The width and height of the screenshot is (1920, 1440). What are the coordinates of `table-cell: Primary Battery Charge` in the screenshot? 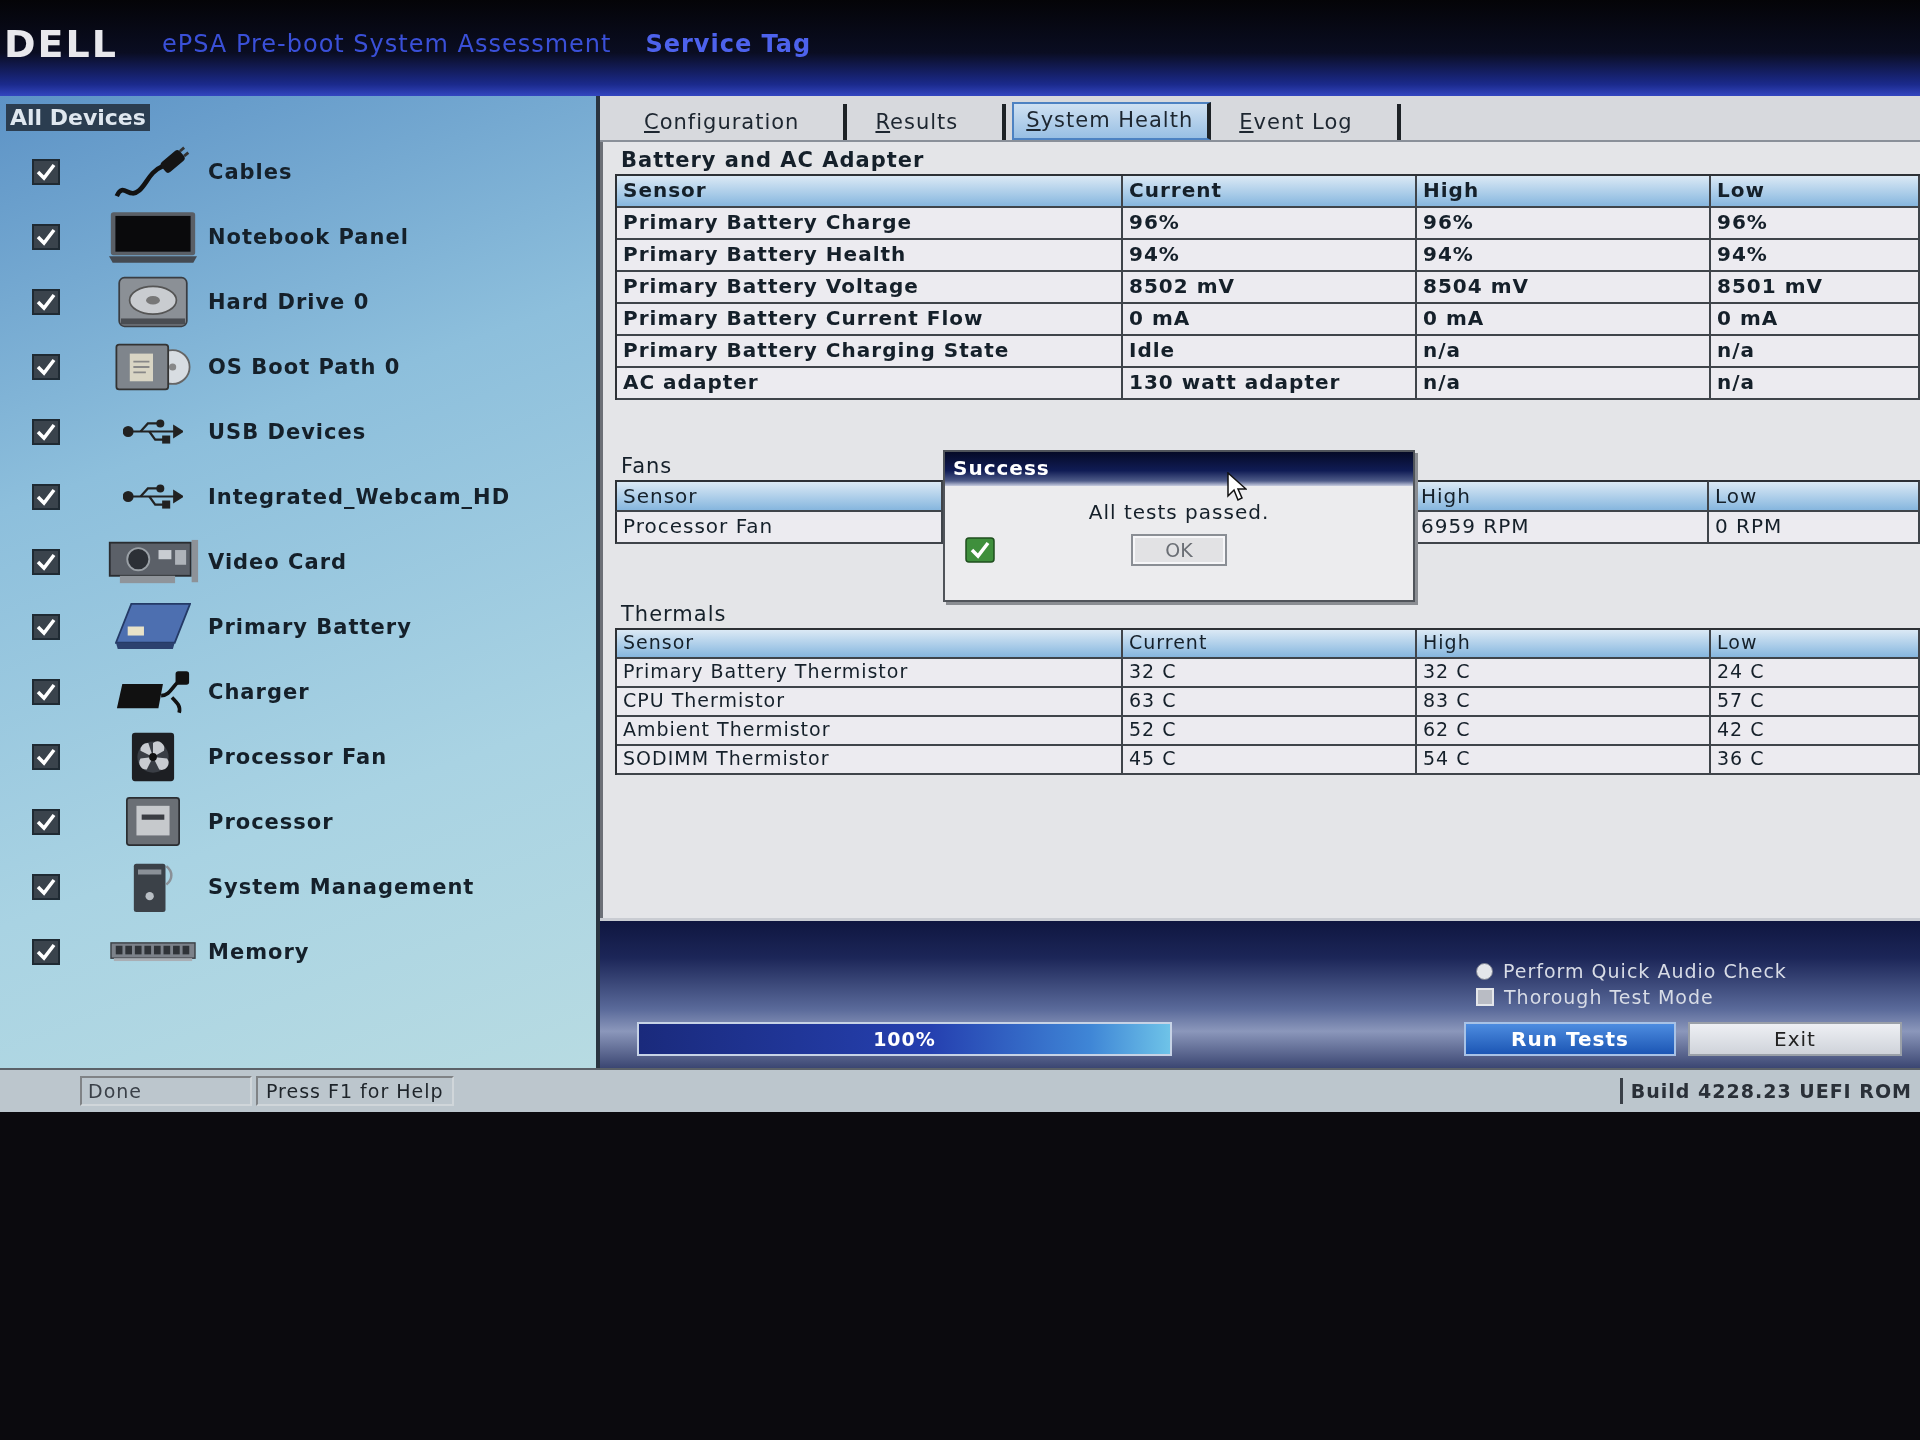 It's located at (870, 224).